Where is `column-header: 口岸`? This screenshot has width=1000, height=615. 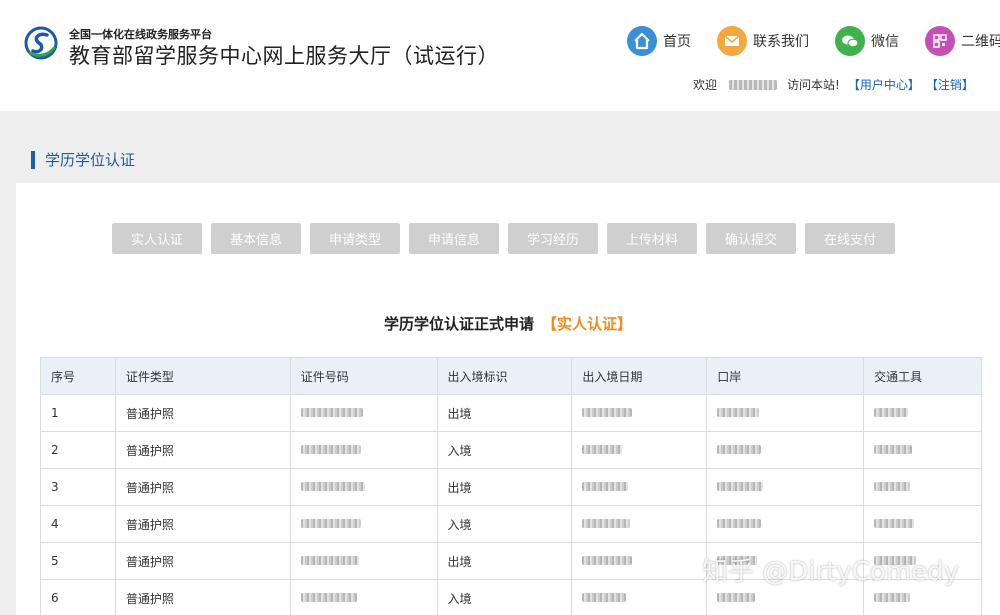
column-header: 口岸 is located at coordinates (785, 376).